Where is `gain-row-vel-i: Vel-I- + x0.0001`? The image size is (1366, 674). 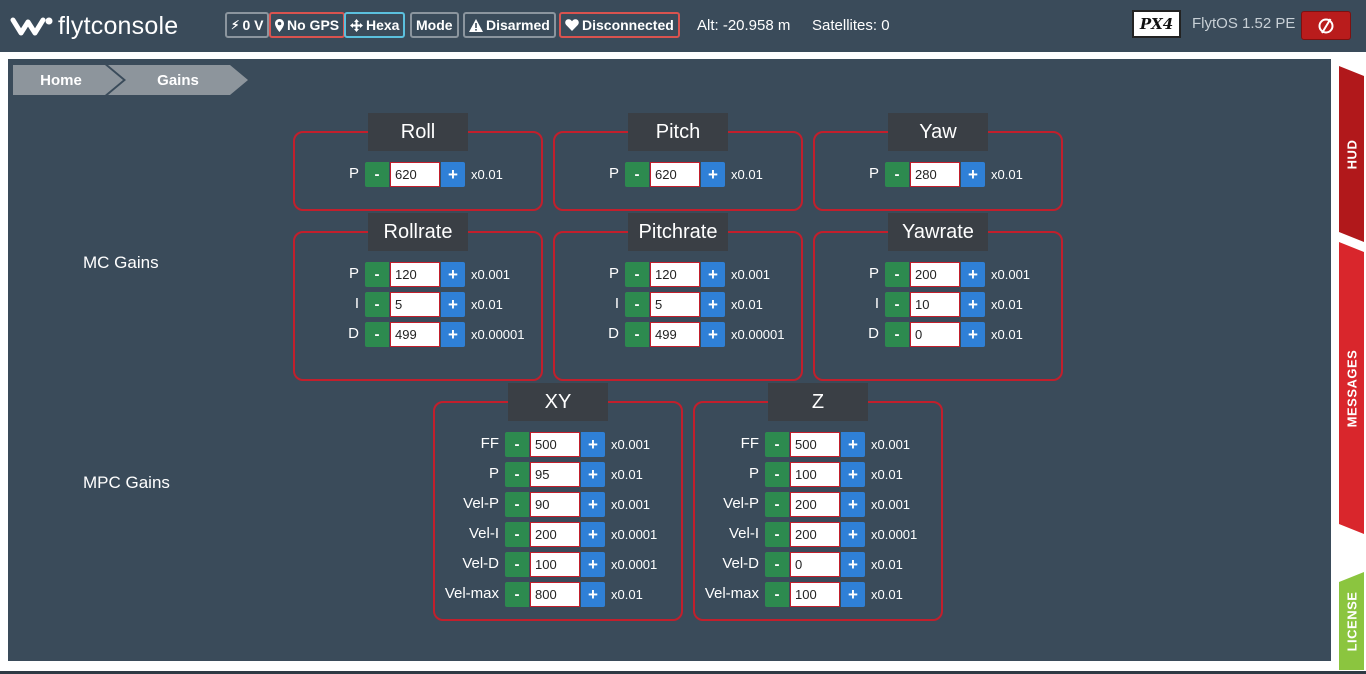
gain-row-vel-i: Vel-I- + x0.0001 is located at coordinates (818, 535).